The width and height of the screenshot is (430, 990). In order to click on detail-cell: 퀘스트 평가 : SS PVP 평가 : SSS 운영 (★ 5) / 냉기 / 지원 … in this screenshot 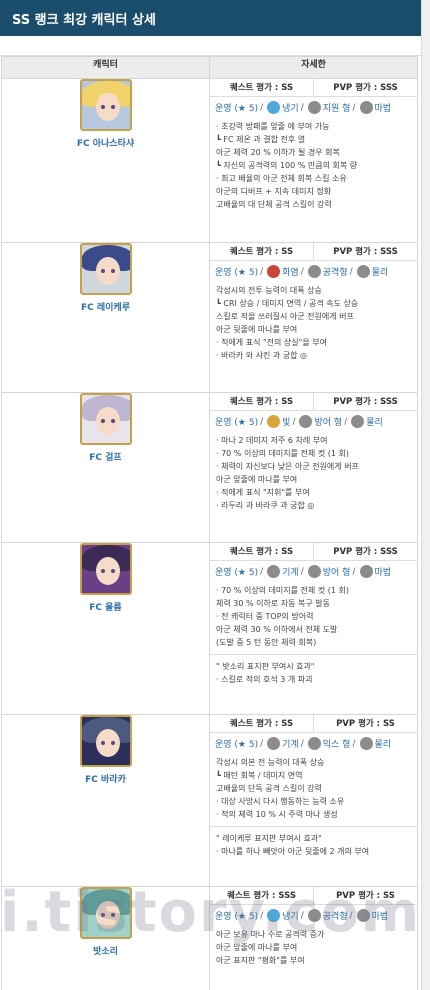, I will do `click(313, 160)`.